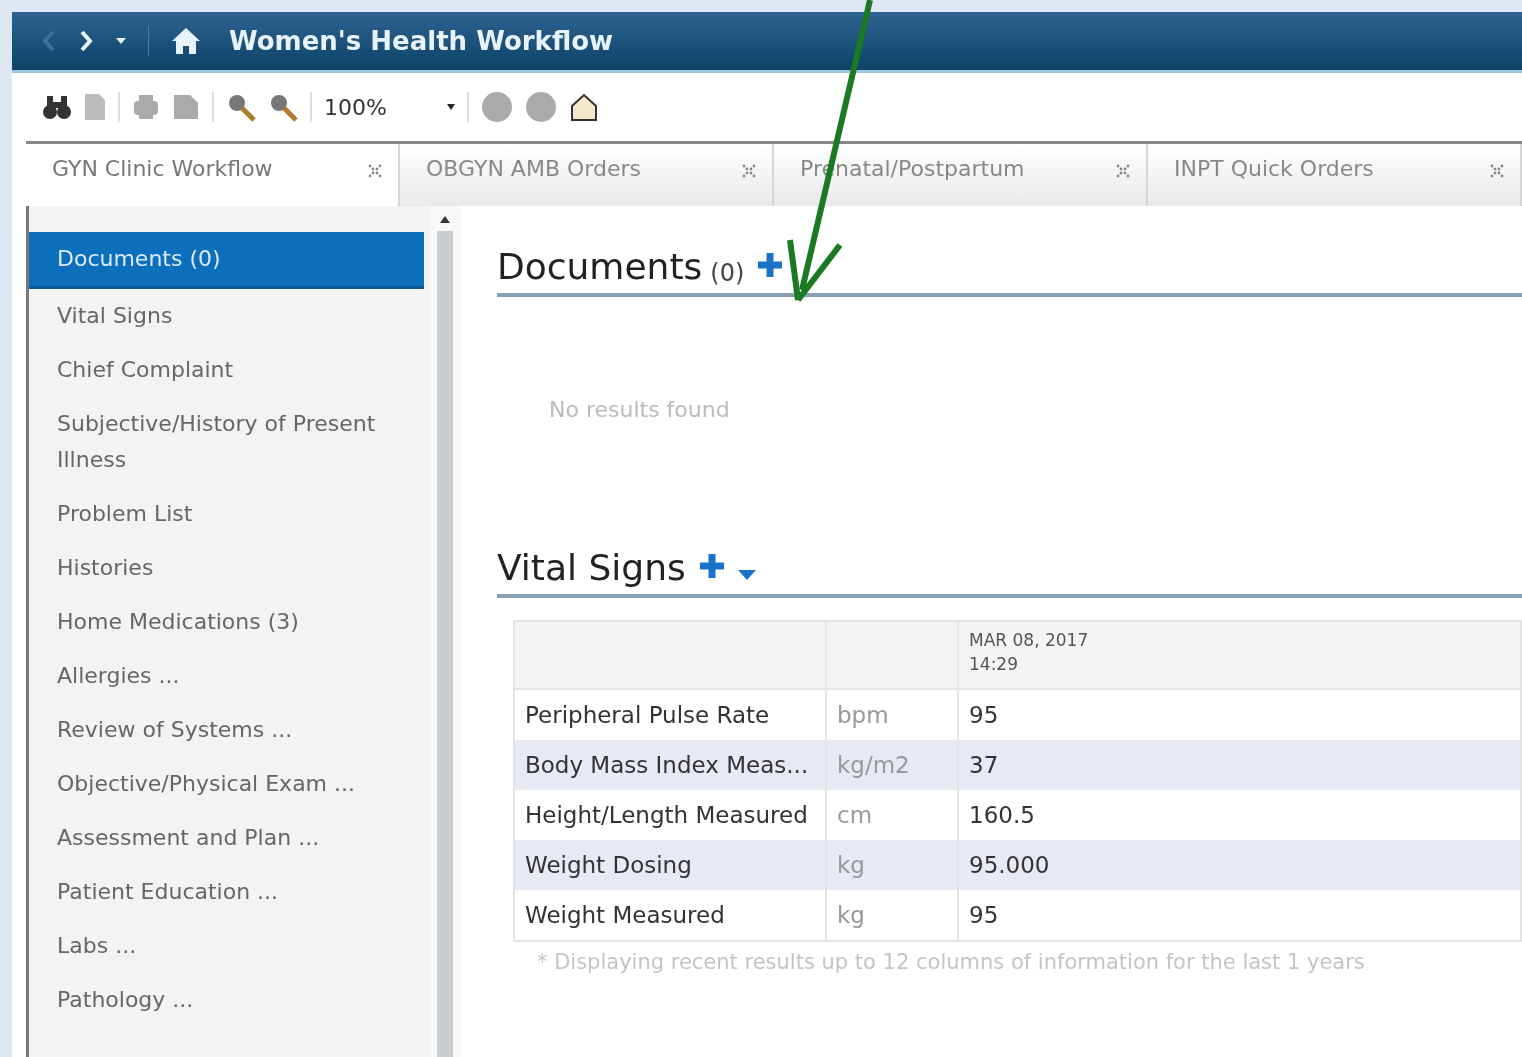 The width and height of the screenshot is (1522, 1057). Describe the element at coordinates (583, 107) in the screenshot. I see `house-icon` at that location.